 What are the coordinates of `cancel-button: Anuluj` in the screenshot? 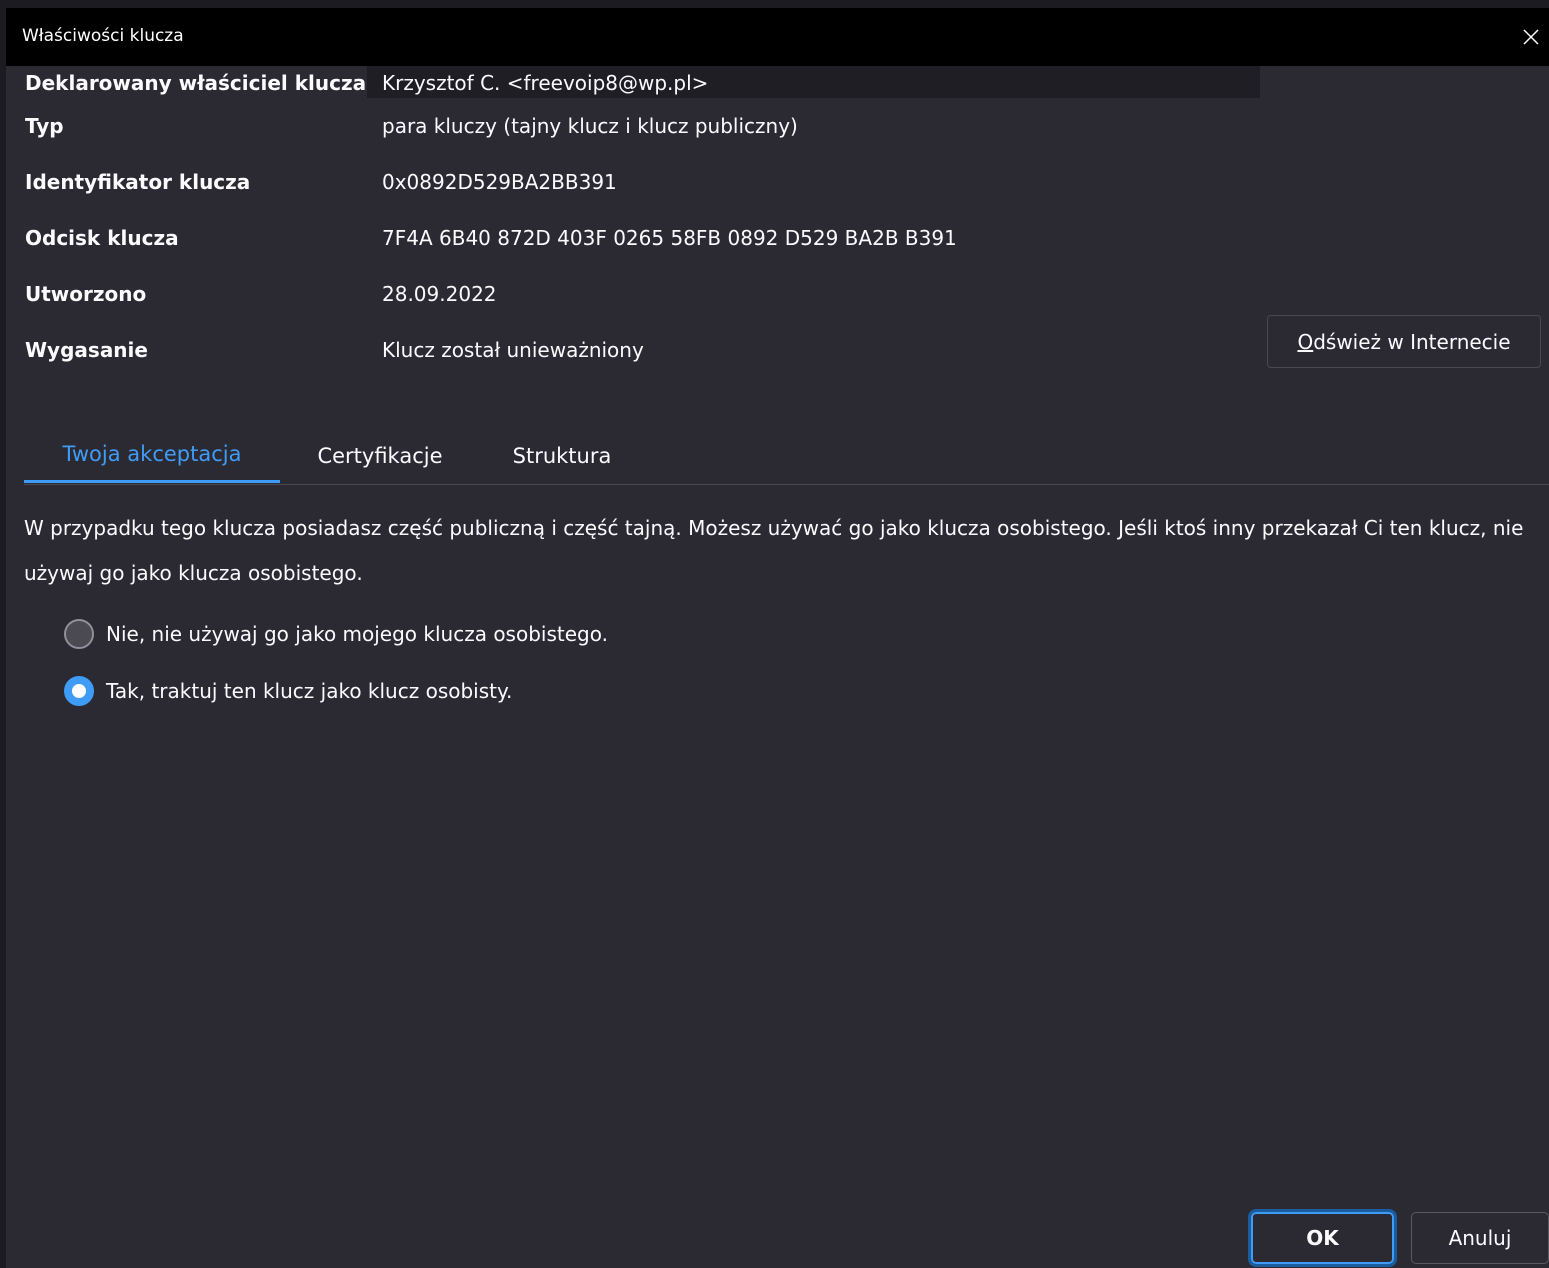 It's located at (1480, 1238).